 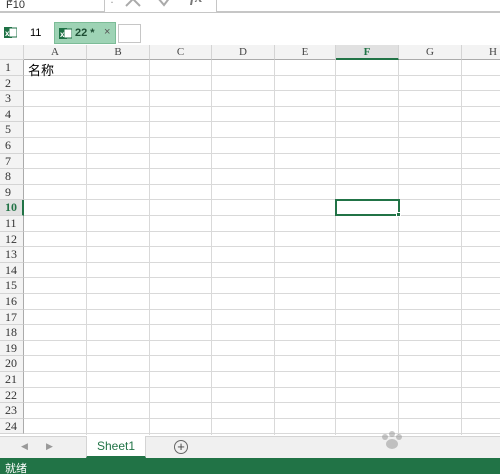 I want to click on cell-a1: 名称, so click(x=41, y=69).